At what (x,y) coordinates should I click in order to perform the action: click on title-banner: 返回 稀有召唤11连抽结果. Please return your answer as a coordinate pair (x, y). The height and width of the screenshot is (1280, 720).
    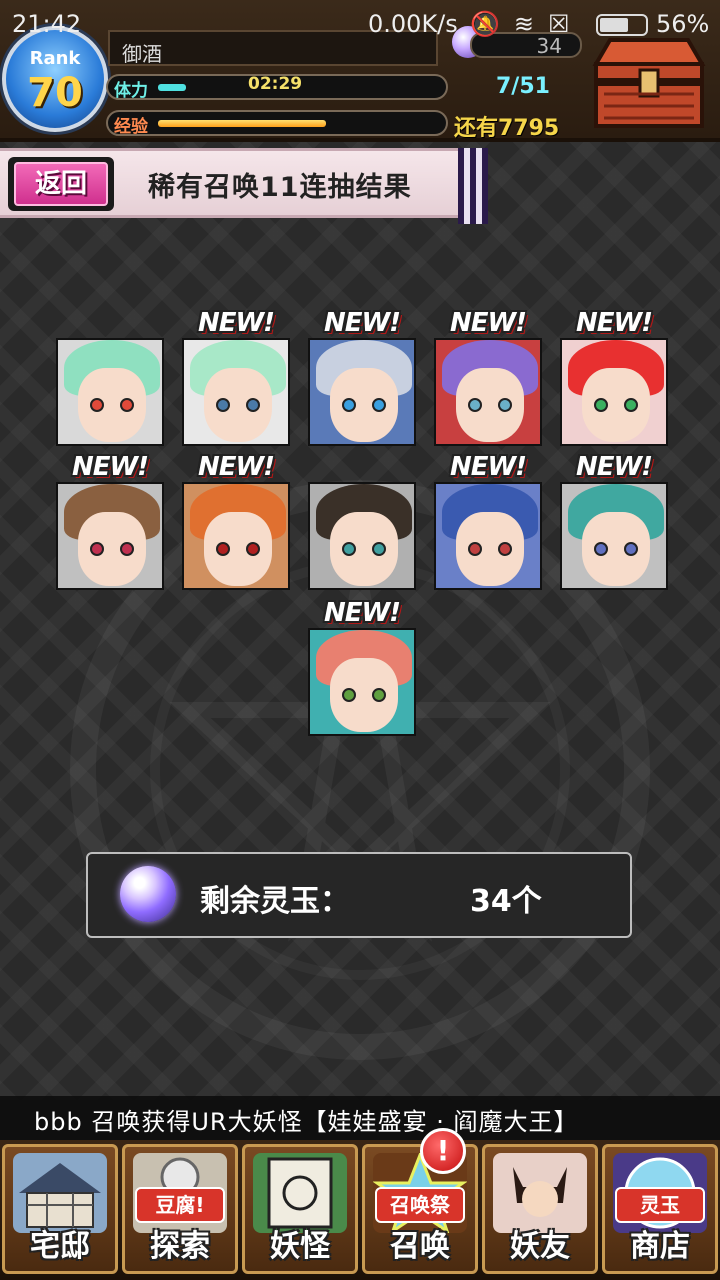
    Looking at the image, I should click on (244, 186).